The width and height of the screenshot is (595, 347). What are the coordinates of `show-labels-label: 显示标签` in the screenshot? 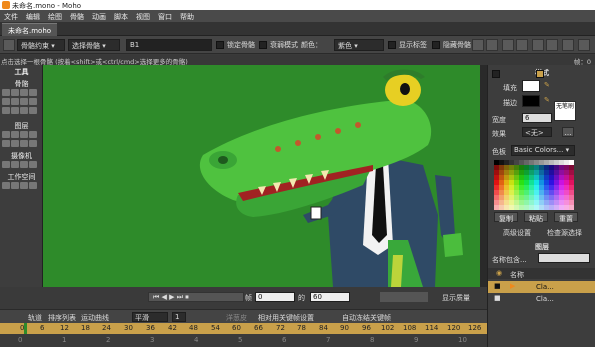 It's located at (413, 45).